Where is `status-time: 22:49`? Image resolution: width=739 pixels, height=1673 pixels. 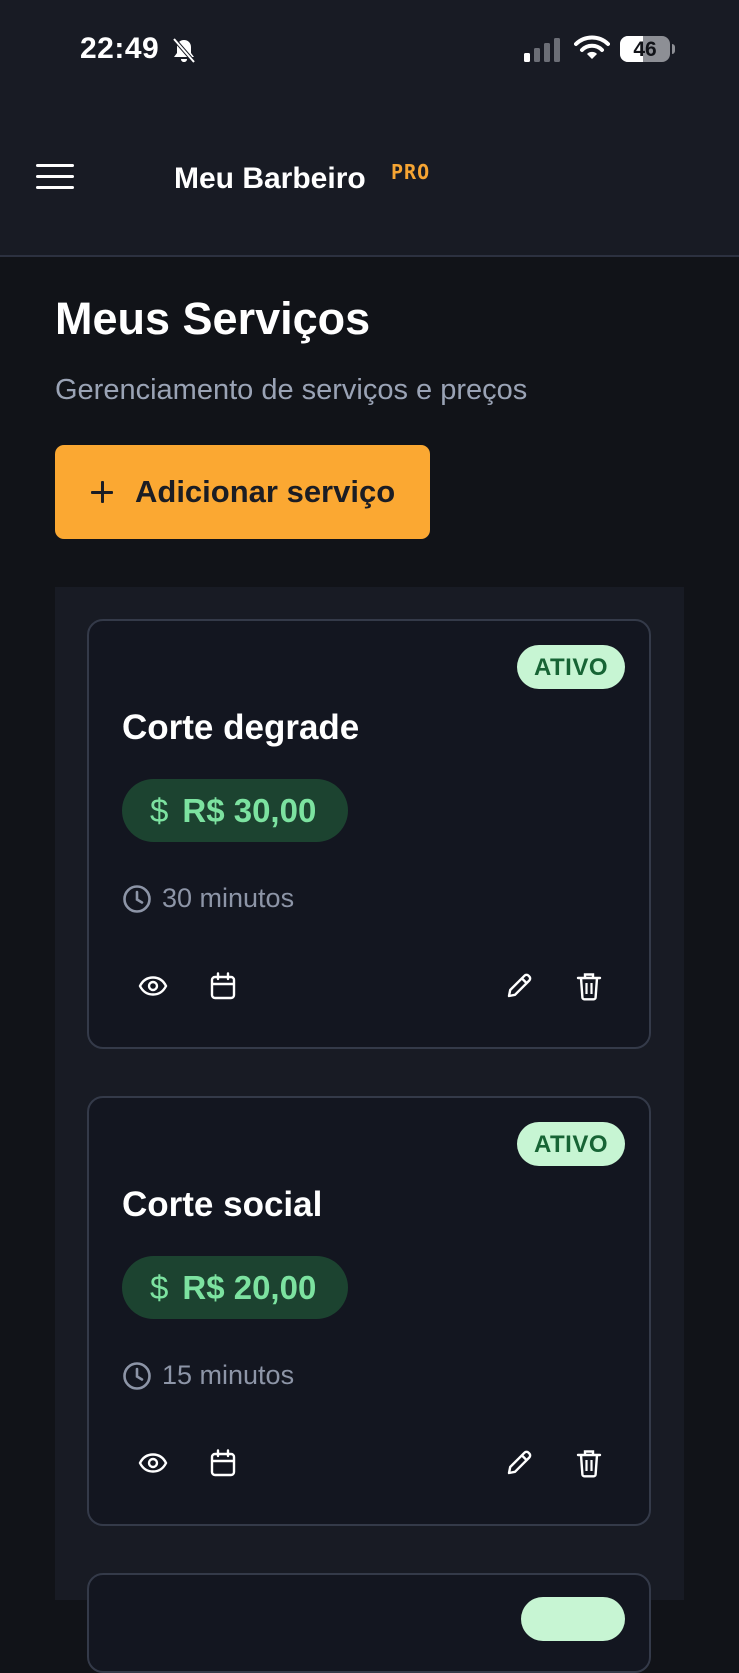 status-time: 22:49 is located at coordinates (120, 48).